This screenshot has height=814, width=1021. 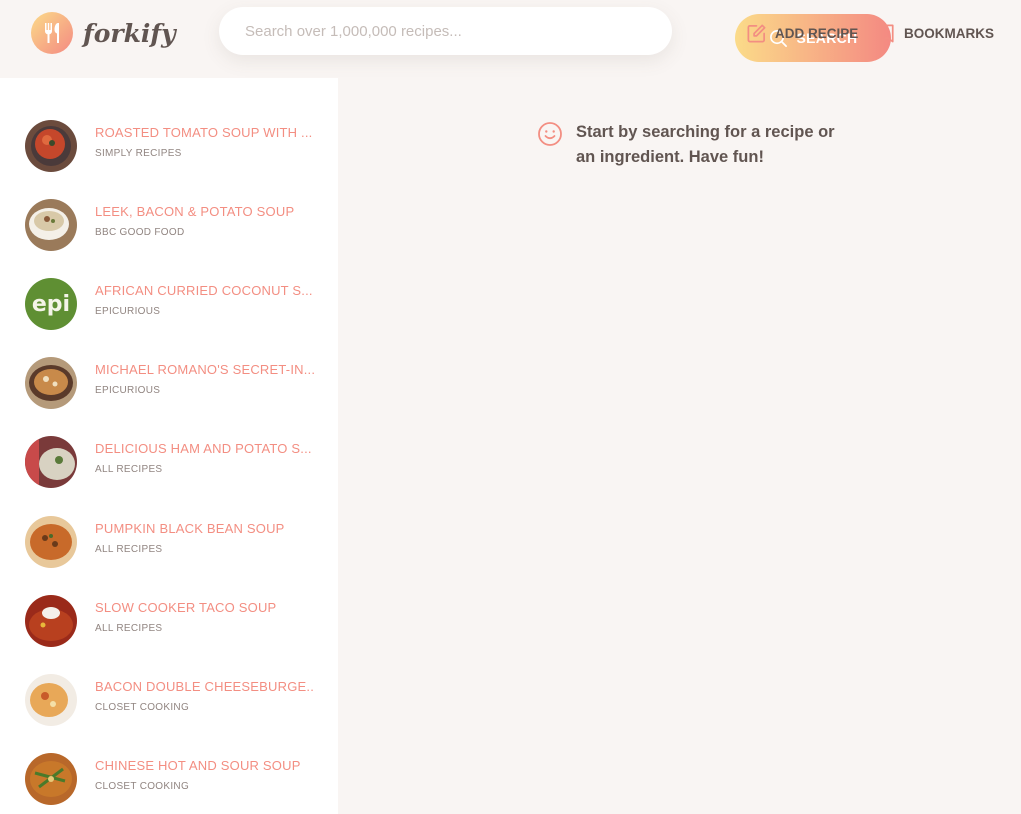 What do you see at coordinates (129, 33) in the screenshot?
I see `logo-text: forkify` at bounding box center [129, 33].